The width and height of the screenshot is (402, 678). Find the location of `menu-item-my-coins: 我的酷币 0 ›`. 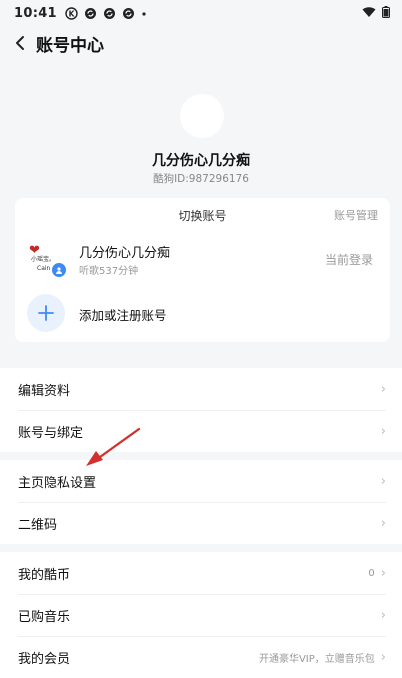

menu-item-my-coins: 我的酷币 0 › is located at coordinates (201, 573).